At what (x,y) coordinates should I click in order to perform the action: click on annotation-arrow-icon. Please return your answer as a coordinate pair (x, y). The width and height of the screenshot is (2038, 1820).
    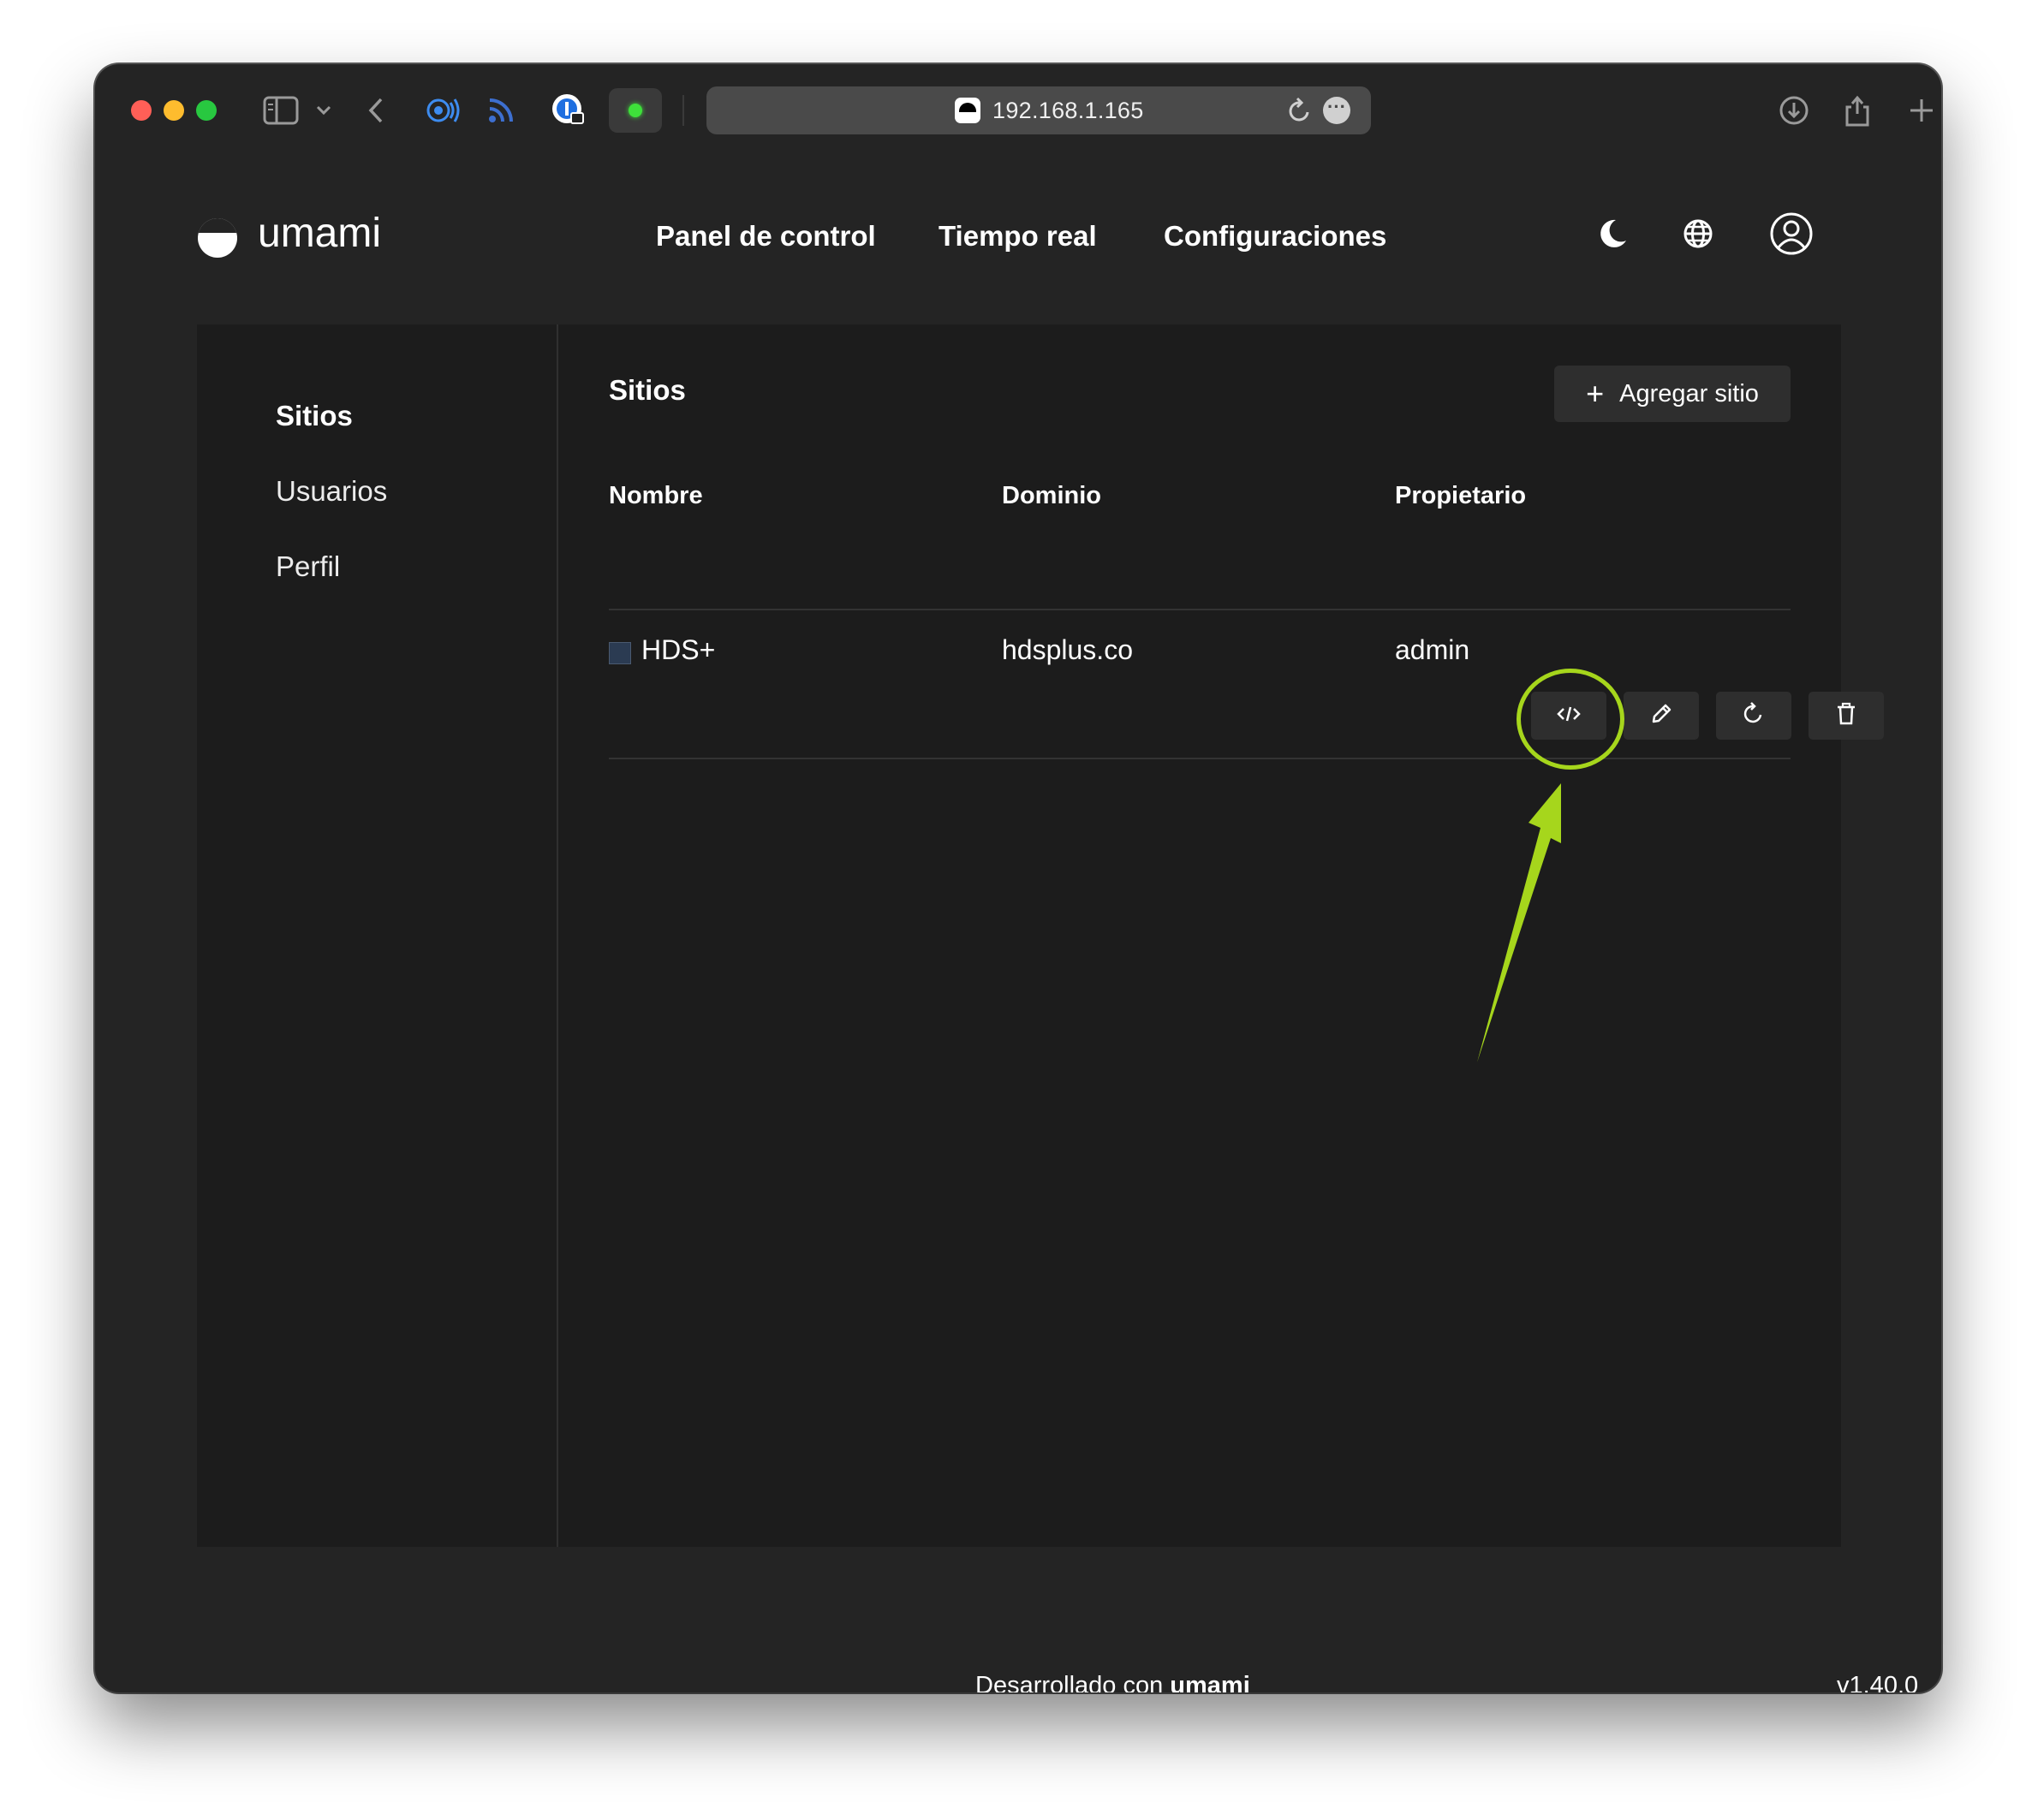
    Looking at the image, I should click on (1519, 923).